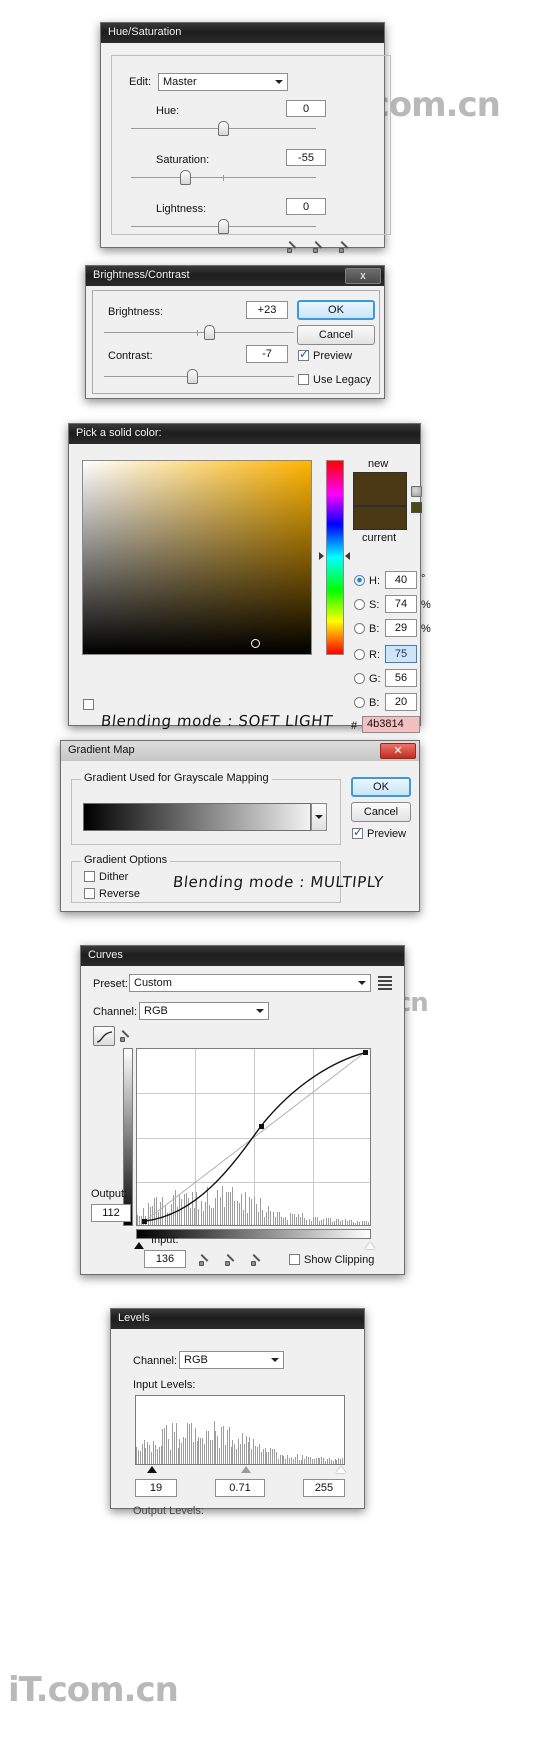 The image size is (550, 1749). Describe the element at coordinates (401, 678) in the screenshot. I see `rgb-g-field: 56` at that location.